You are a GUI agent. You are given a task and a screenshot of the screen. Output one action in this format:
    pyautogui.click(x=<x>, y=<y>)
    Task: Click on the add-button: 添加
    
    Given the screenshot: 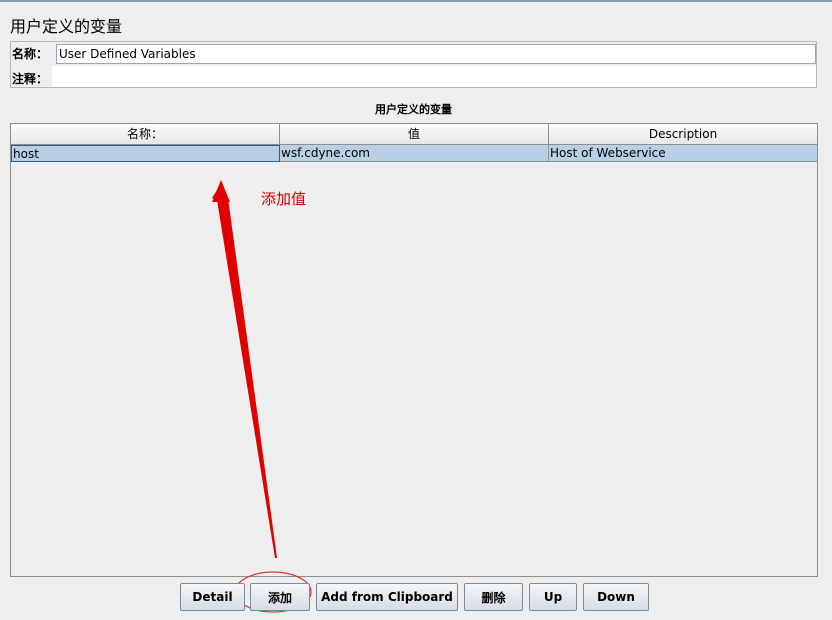 What is the action you would take?
    pyautogui.click(x=280, y=597)
    